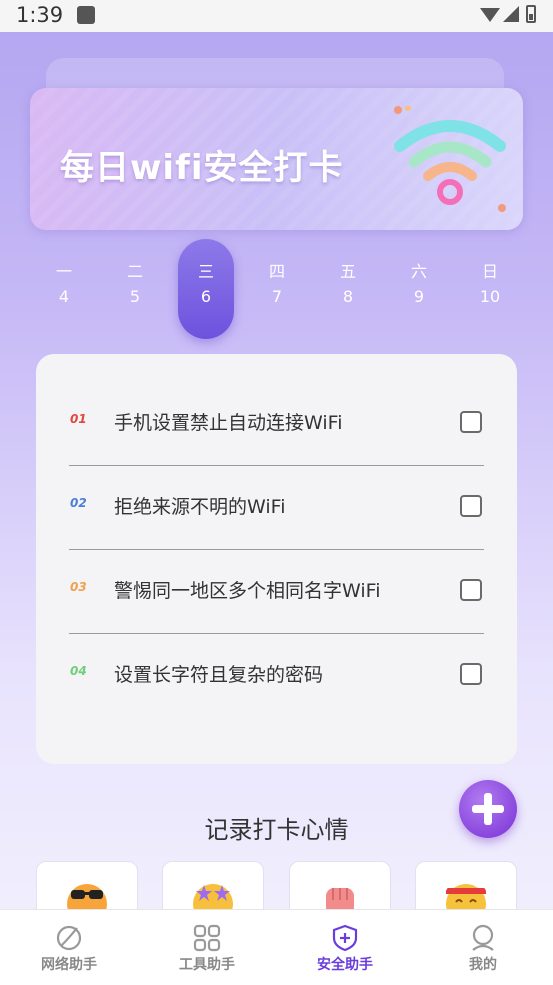 This screenshot has height=985, width=553. What do you see at coordinates (63, 271) in the screenshot?
I see `weekday-label: 一` at bounding box center [63, 271].